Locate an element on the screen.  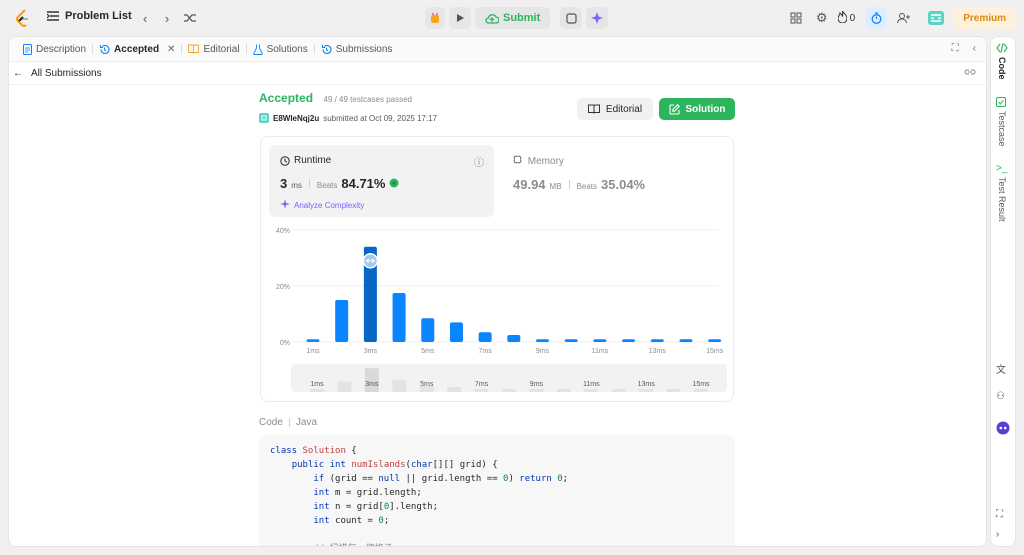
x-tick-label: 3ms is located at coordinates (371, 351).